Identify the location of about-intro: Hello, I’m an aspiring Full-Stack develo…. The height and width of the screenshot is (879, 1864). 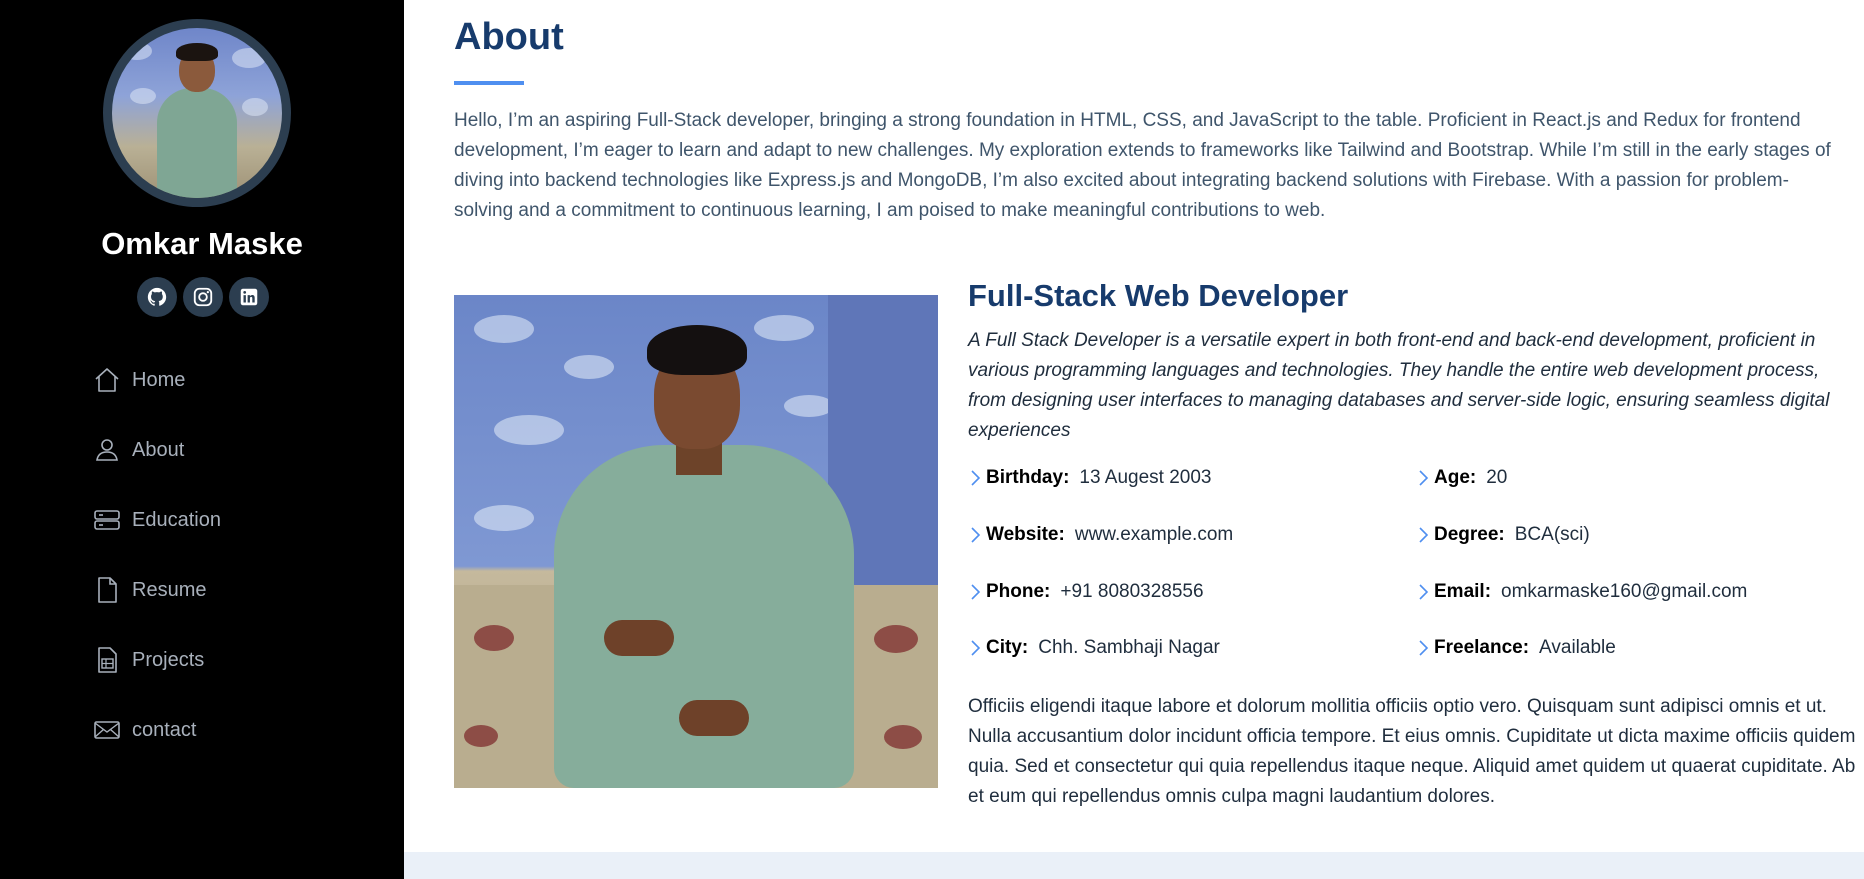
(1142, 165).